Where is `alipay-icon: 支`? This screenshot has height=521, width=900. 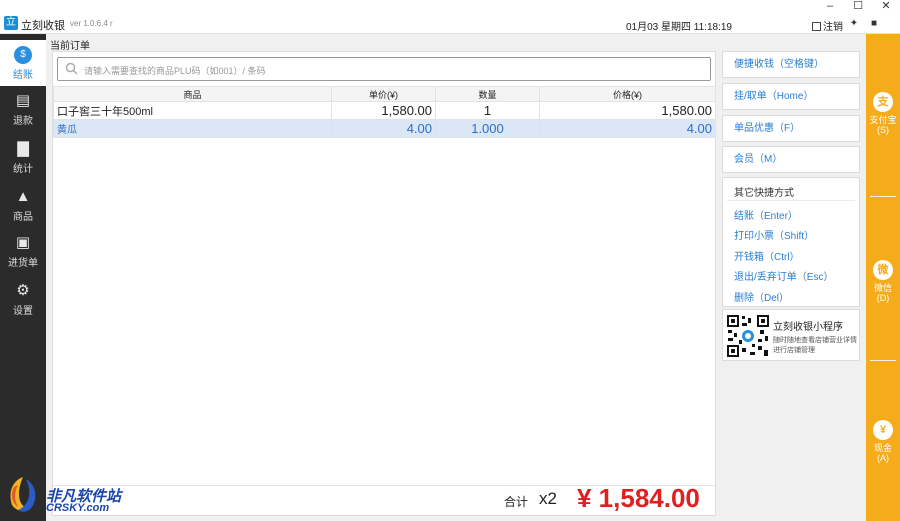
alipay-icon: 支 is located at coordinates (883, 102).